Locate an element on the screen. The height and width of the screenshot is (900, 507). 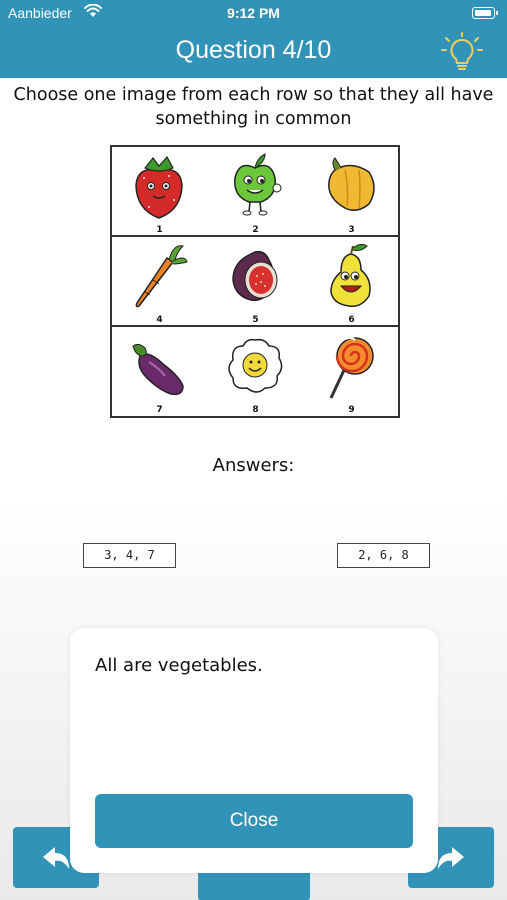
grid-cell-8: 8 is located at coordinates (255, 372).